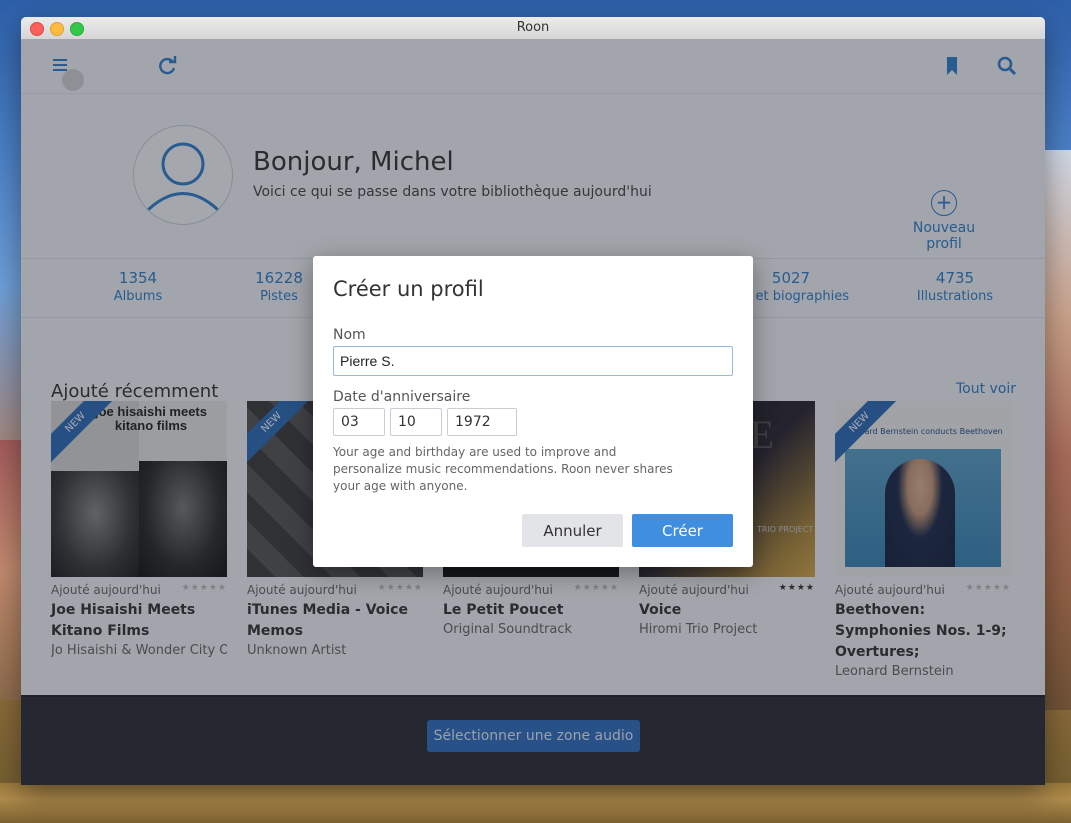 The height and width of the screenshot is (823, 1071). Describe the element at coordinates (533, 361) in the screenshot. I see `name-input` at that location.